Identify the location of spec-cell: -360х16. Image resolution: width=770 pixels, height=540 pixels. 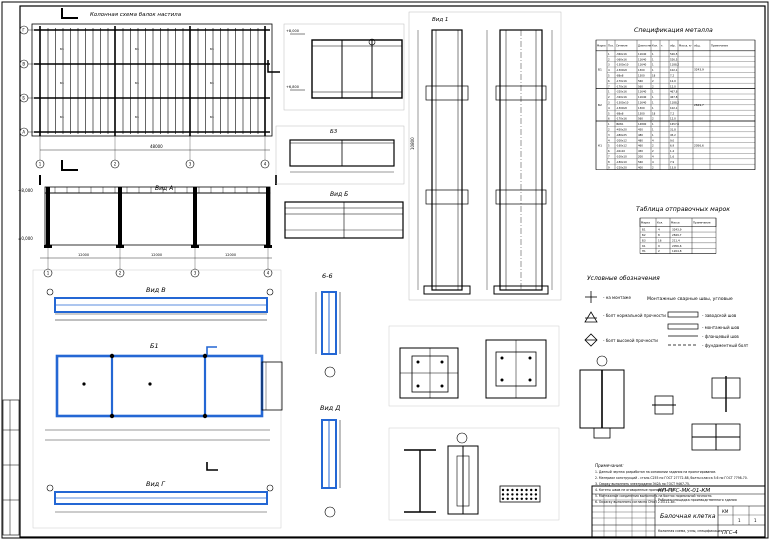
(621, 54).